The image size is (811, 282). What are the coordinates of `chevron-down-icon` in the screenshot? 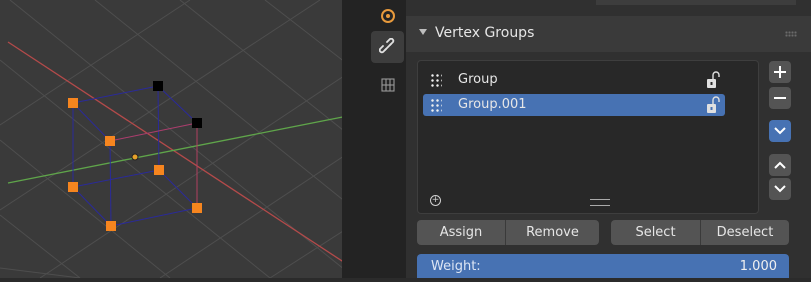 It's located at (780, 131).